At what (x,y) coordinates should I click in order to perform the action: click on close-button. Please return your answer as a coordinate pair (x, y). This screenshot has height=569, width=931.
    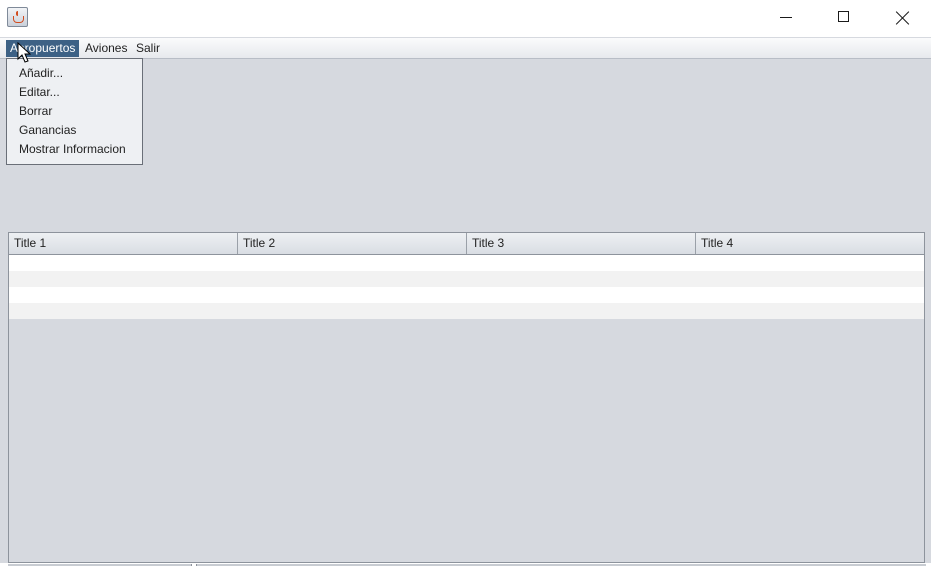
    Looking at the image, I should click on (903, 18).